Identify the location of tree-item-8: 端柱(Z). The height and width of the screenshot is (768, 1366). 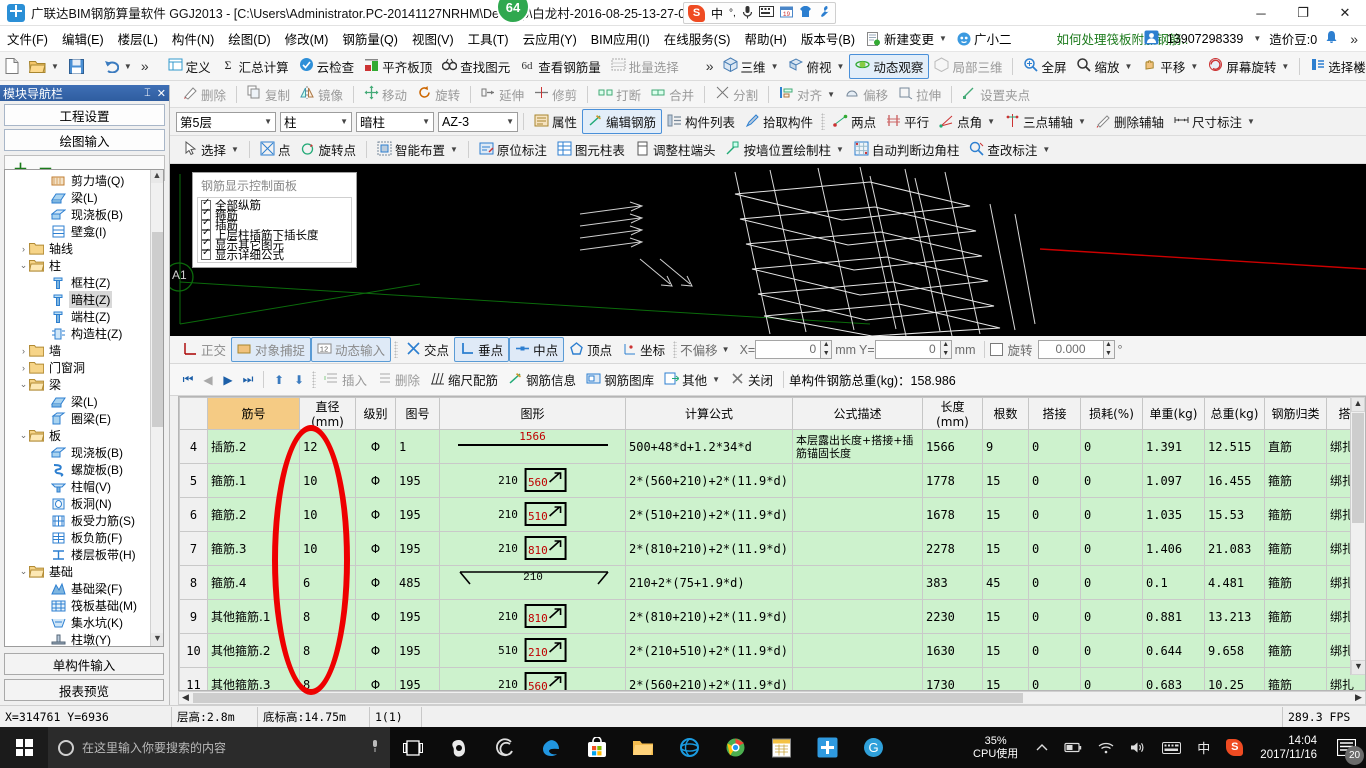
(85, 316).